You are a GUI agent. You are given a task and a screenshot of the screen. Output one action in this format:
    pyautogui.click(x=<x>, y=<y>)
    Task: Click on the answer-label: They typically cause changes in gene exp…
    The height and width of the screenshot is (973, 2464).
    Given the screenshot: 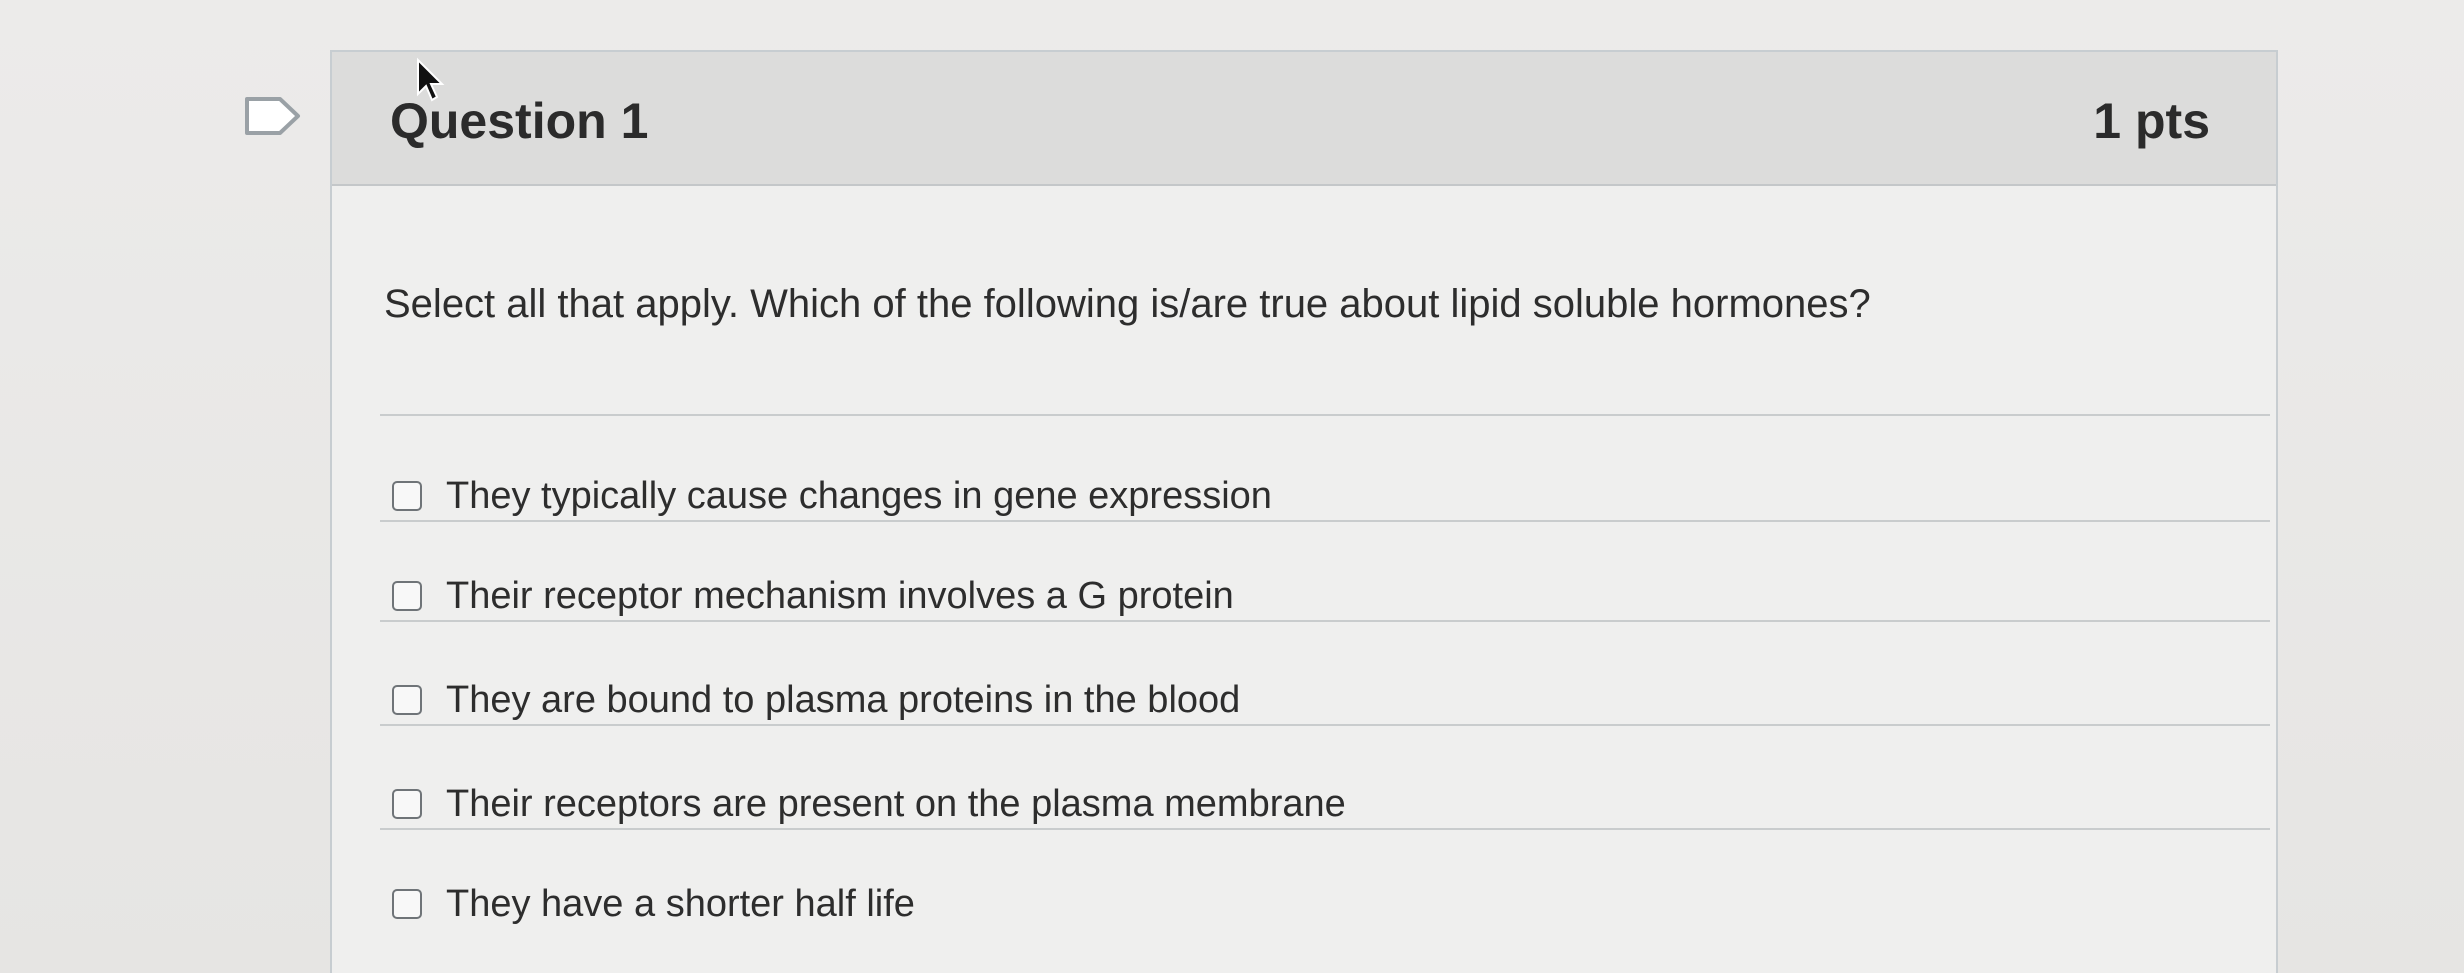 What is the action you would take?
    pyautogui.click(x=859, y=495)
    